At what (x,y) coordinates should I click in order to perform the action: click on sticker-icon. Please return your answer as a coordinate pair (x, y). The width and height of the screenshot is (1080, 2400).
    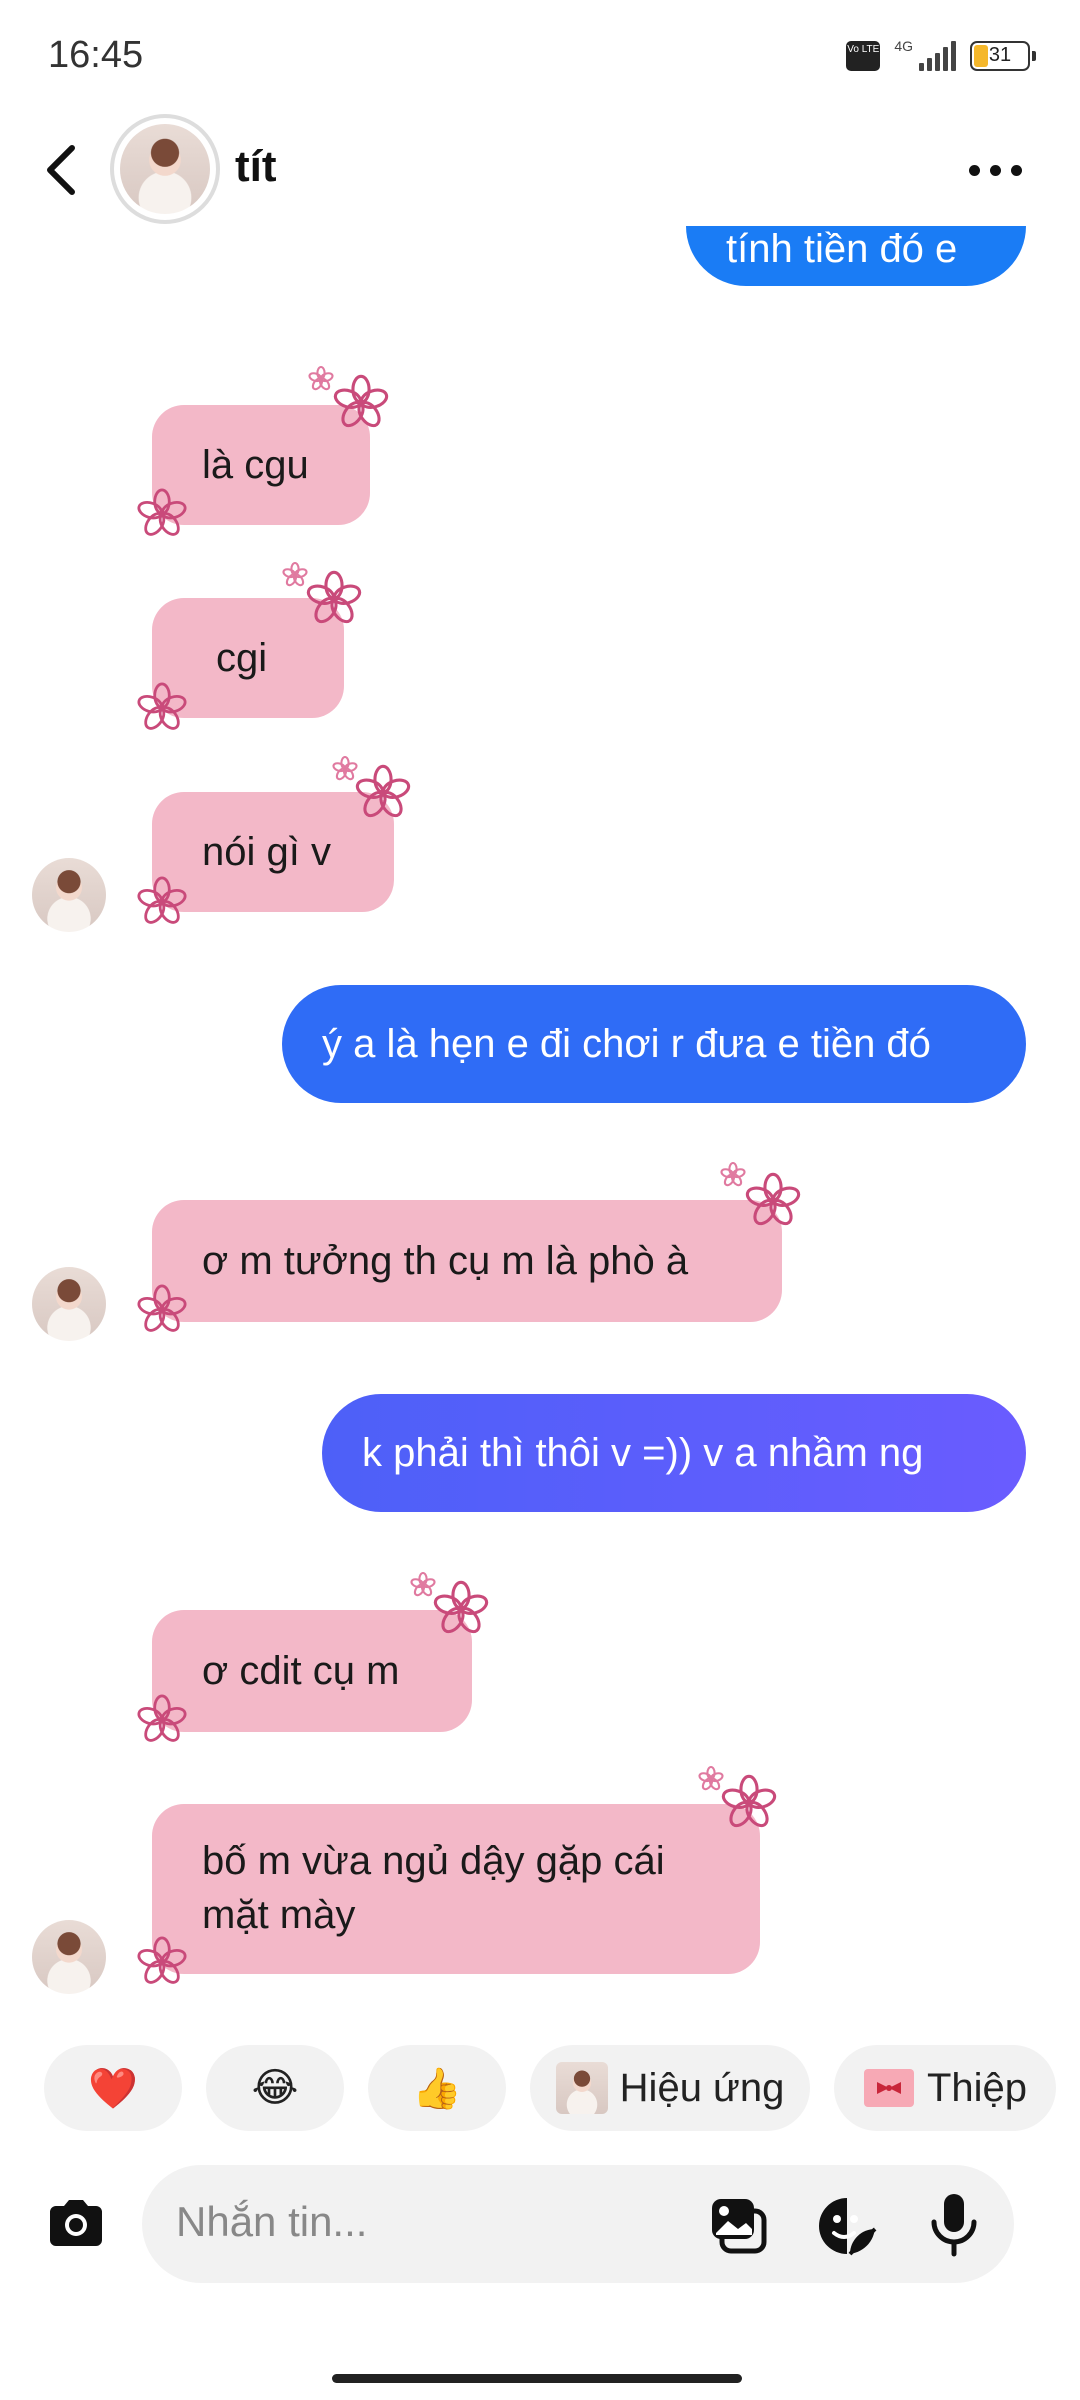
    Looking at the image, I should click on (847, 2226).